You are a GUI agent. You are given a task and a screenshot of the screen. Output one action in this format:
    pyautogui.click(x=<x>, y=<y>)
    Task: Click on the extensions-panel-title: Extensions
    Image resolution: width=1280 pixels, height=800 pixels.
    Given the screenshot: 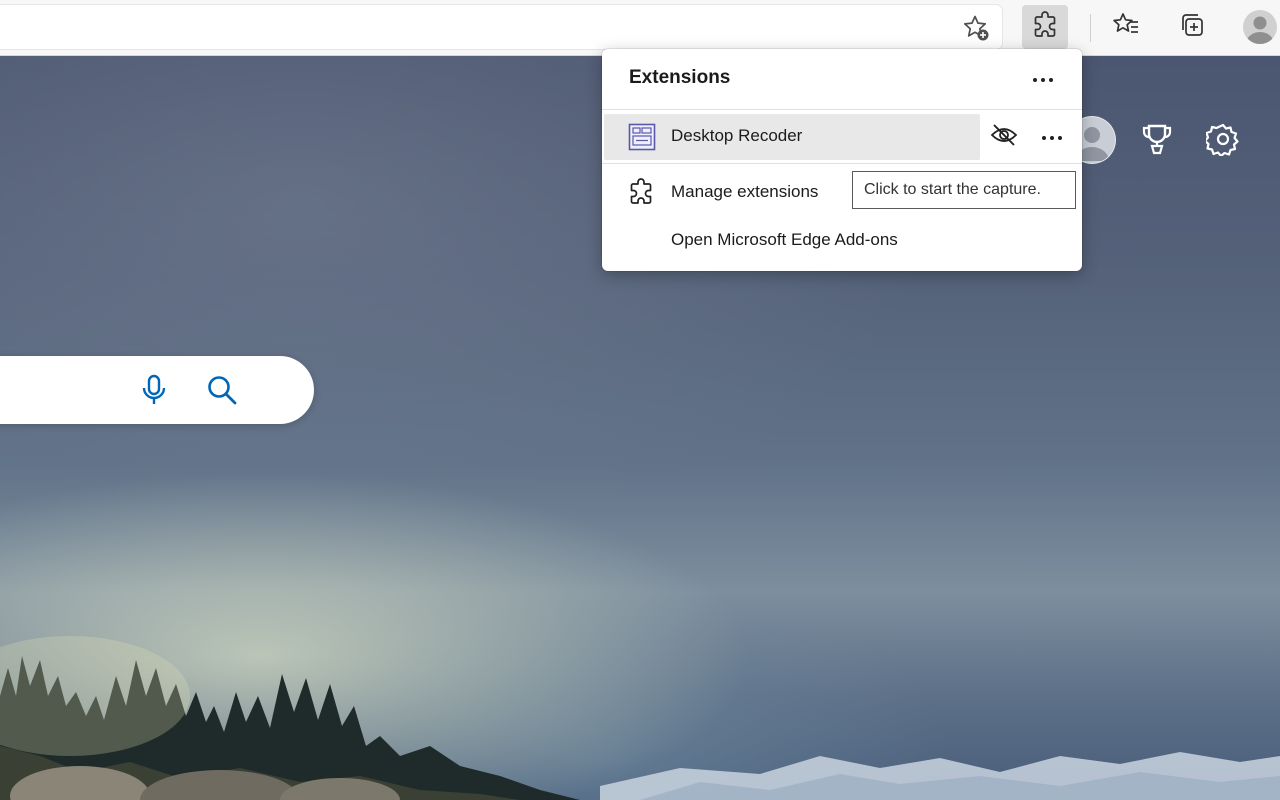 What is the action you would take?
    pyautogui.click(x=680, y=77)
    